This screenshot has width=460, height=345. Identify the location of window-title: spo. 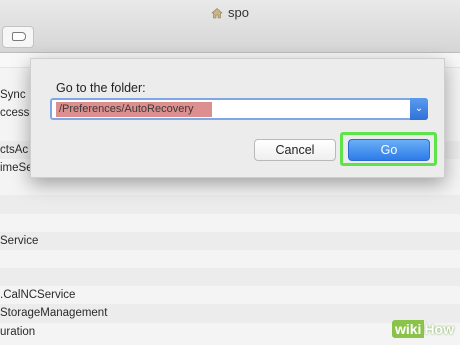
(230, 13).